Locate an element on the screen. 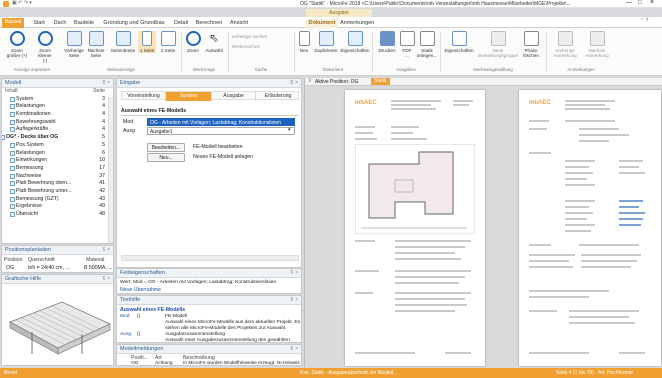  tab-bauteil: Bauteil is located at coordinates (13, 23).